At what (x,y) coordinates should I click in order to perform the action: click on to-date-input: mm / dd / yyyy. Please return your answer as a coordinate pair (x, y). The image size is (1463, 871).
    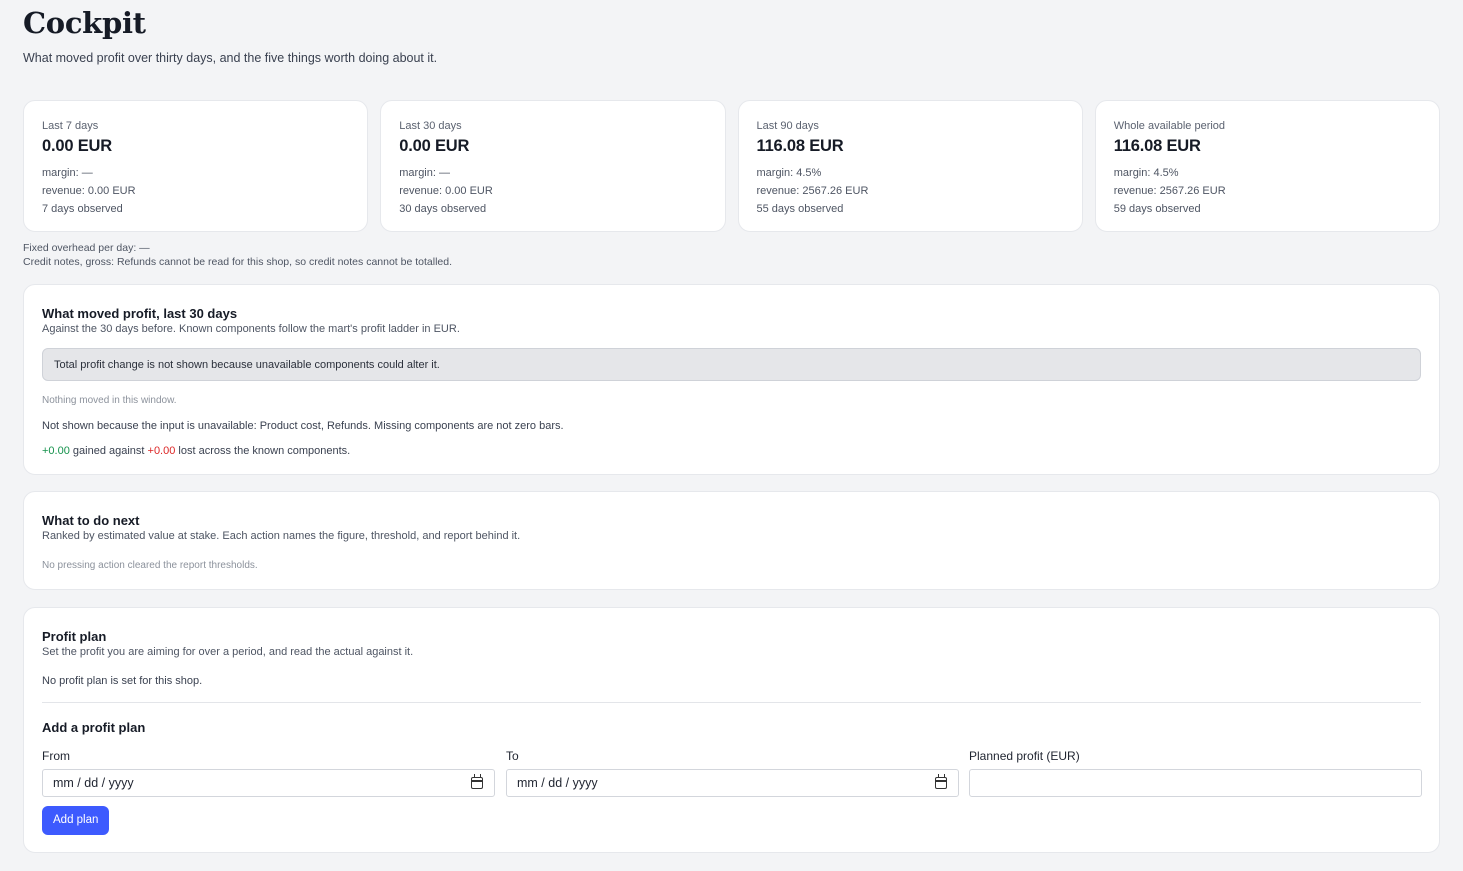
    Looking at the image, I should click on (732, 783).